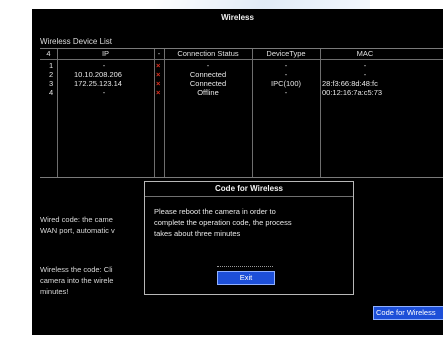 The width and height of the screenshot is (443, 342). Describe the element at coordinates (208, 65) in the screenshot. I see `row-status: -` at that location.